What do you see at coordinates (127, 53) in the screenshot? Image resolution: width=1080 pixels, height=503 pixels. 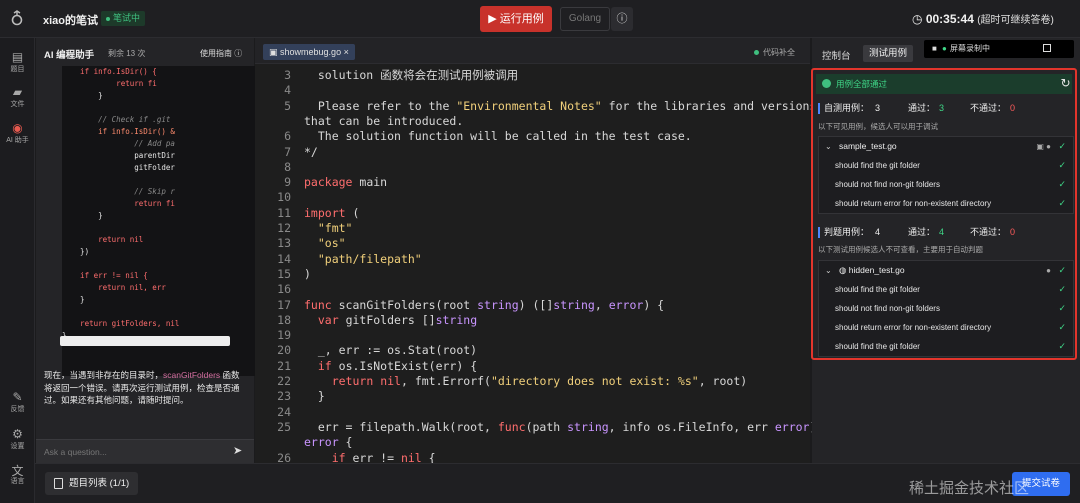 I see `ai-remaining-count: 剩余 13 次` at bounding box center [127, 53].